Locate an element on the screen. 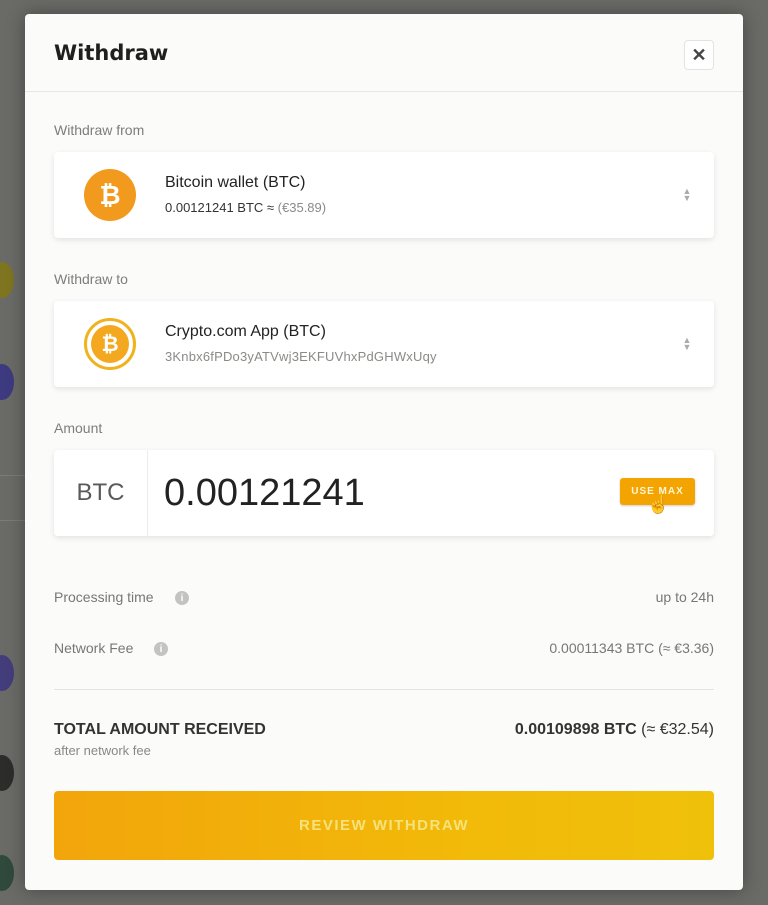  divider is located at coordinates (384, 689).